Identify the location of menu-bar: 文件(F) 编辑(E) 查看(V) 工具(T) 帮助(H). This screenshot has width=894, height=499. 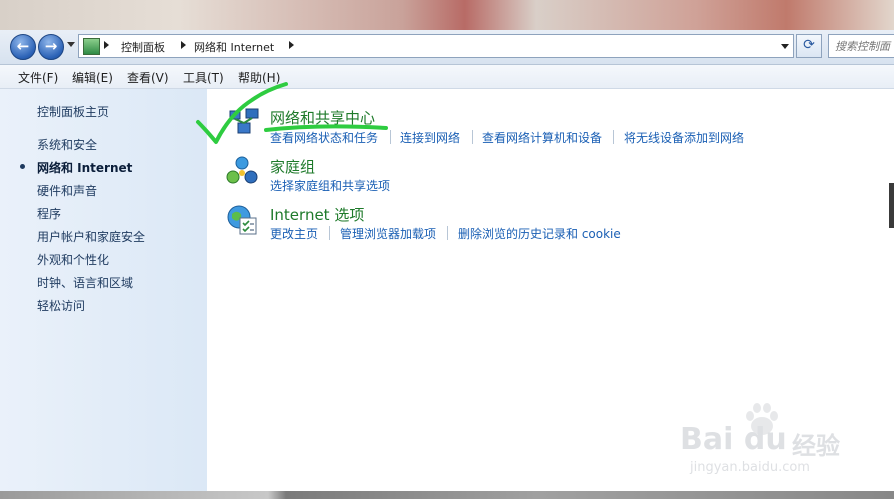
(447, 77).